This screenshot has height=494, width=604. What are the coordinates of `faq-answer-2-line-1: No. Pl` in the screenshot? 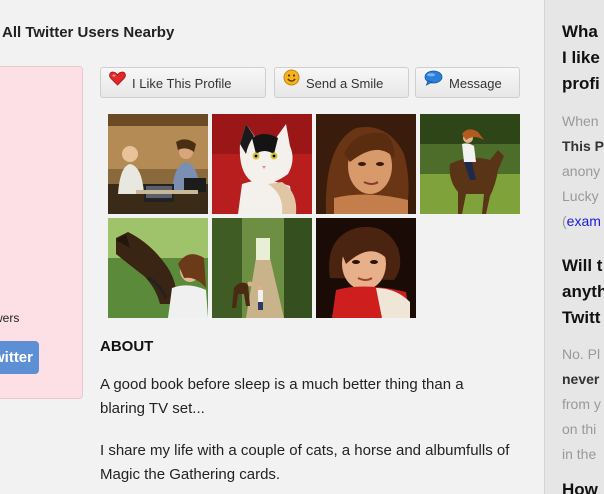 It's located at (581, 354).